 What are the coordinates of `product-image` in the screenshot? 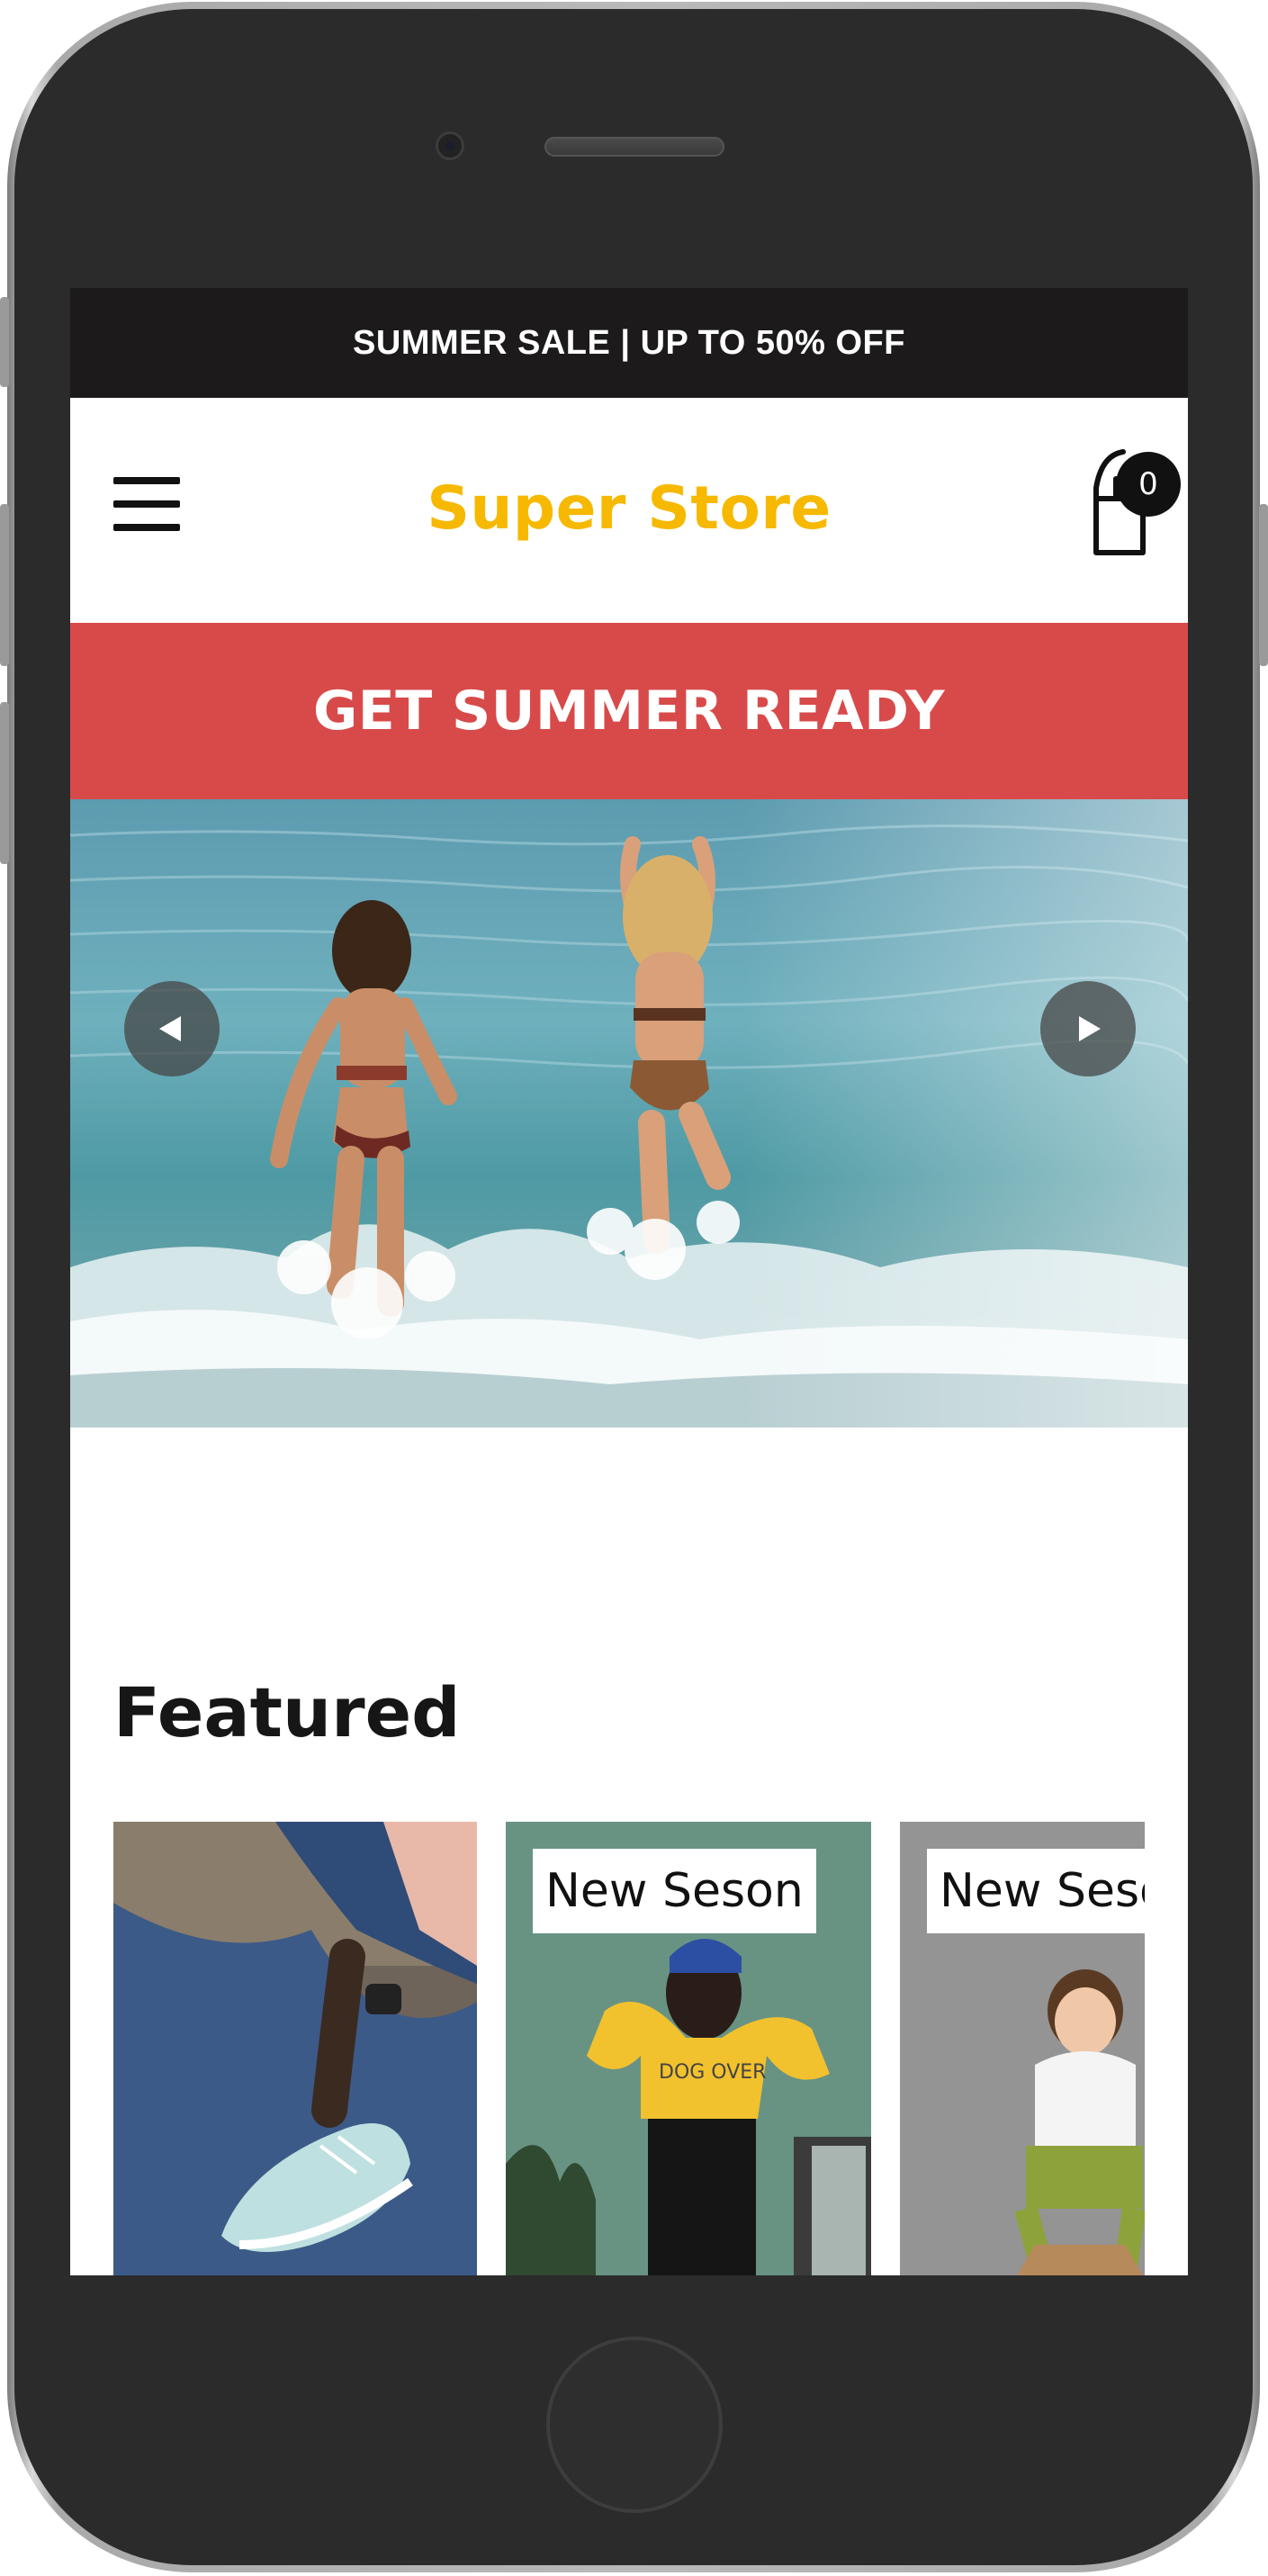 It's located at (295, 2048).